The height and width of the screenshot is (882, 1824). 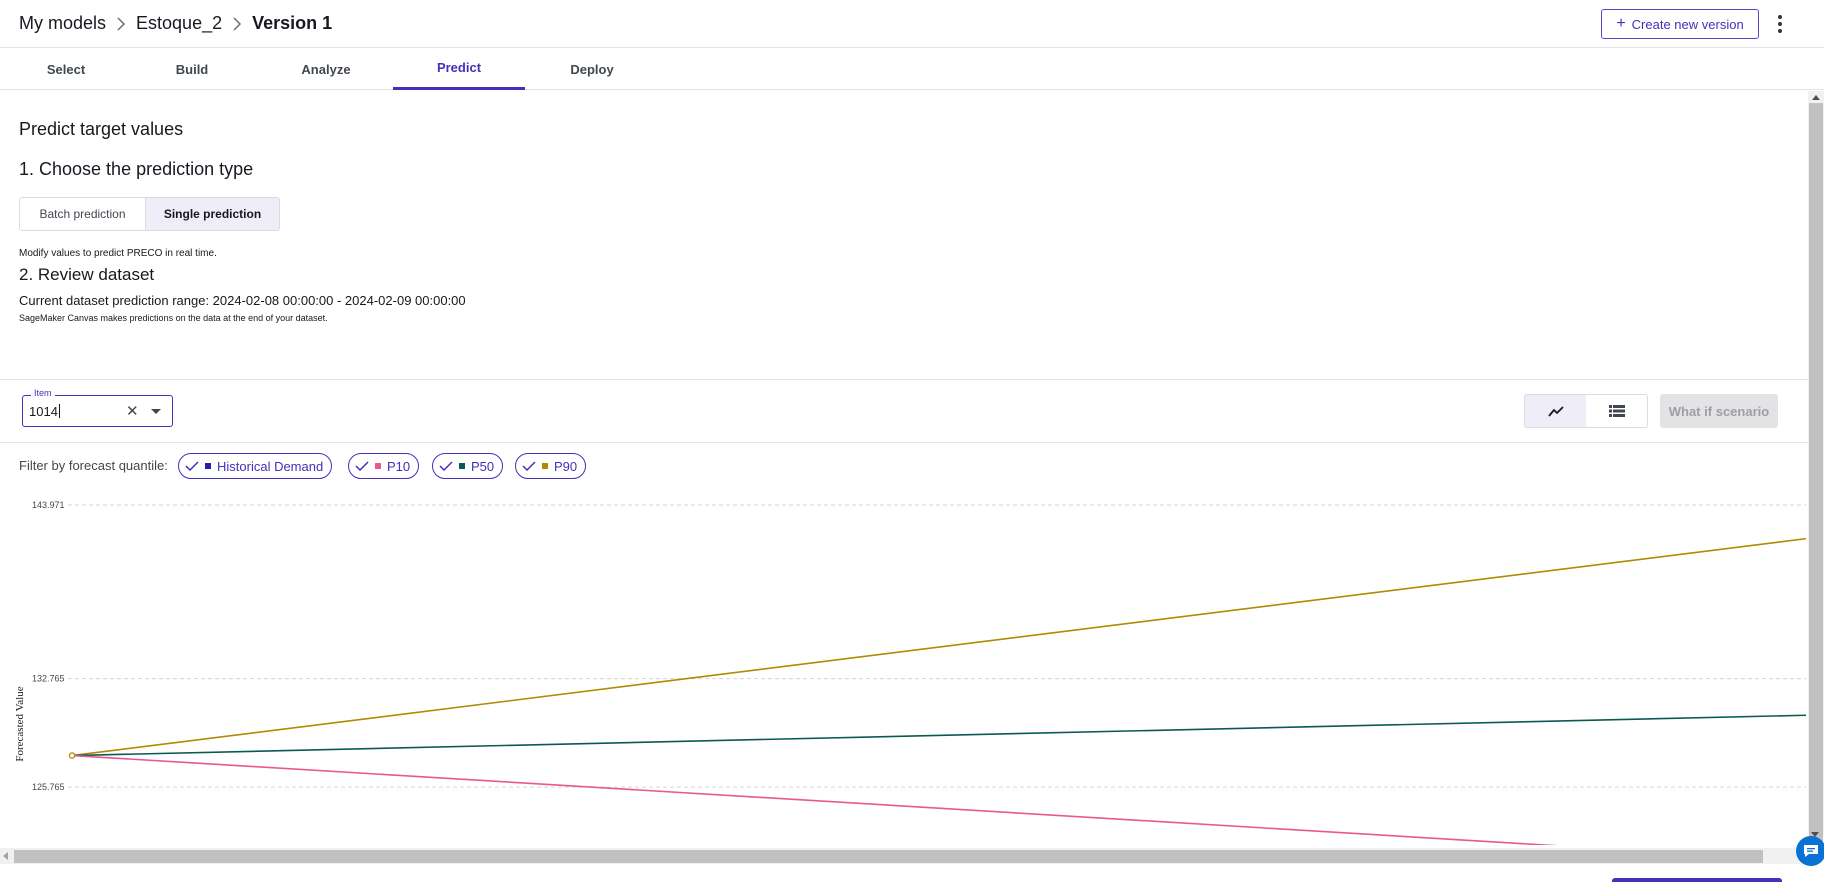 I want to click on create-new-version-button: + Create new version, so click(x=1680, y=24).